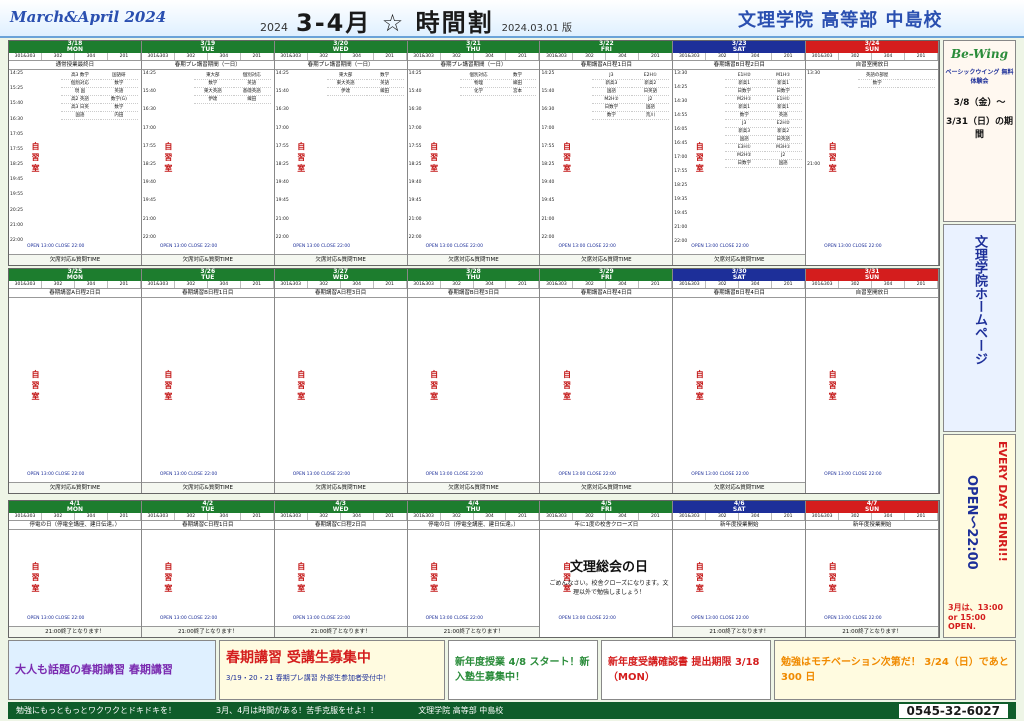  I want to click on side-bewing-sub: ベーシックウイング 無料体験会, so click(979, 77).